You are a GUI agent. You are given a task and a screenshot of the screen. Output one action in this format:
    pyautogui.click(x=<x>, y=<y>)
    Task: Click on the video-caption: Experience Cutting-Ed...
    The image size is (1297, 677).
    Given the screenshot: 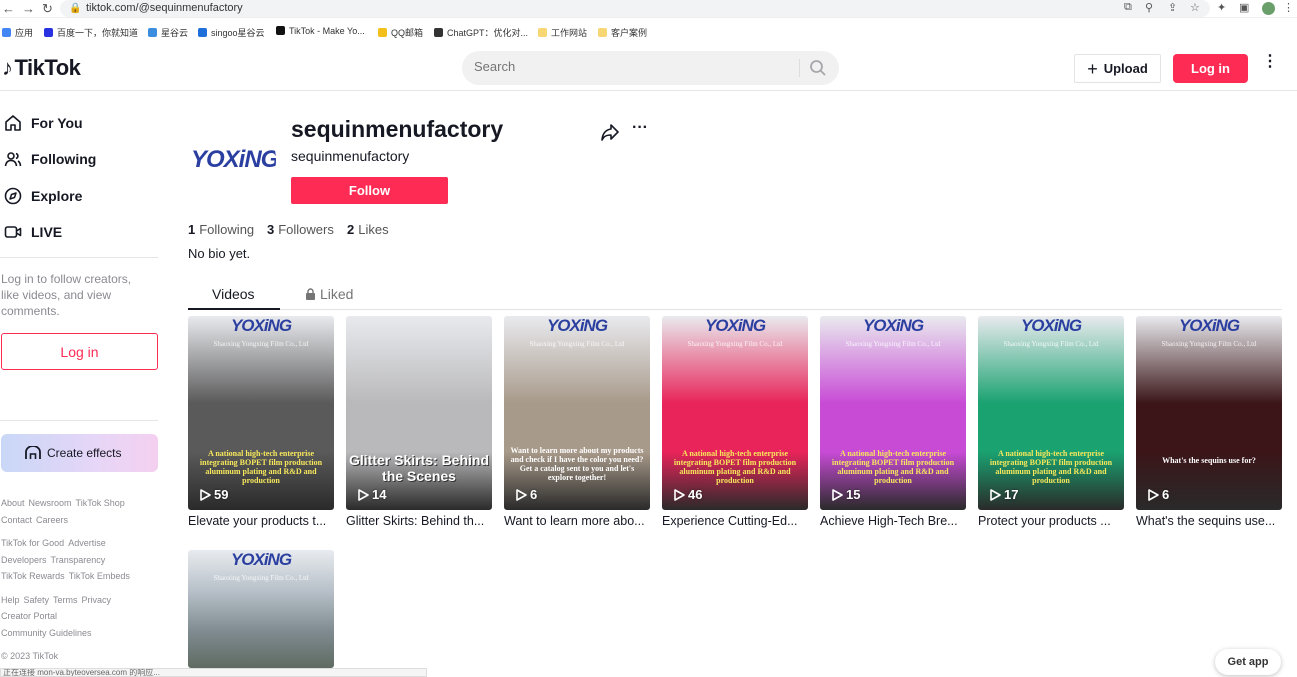 What is the action you would take?
    pyautogui.click(x=735, y=521)
    